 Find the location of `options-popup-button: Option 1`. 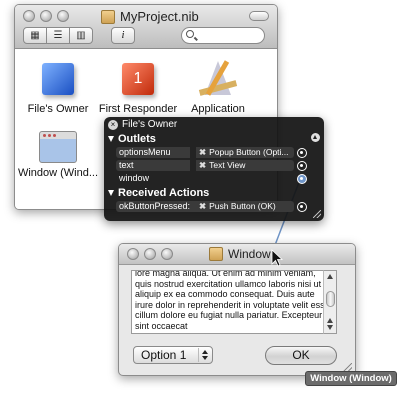

options-popup-button: Option 1 is located at coordinates (173, 355).